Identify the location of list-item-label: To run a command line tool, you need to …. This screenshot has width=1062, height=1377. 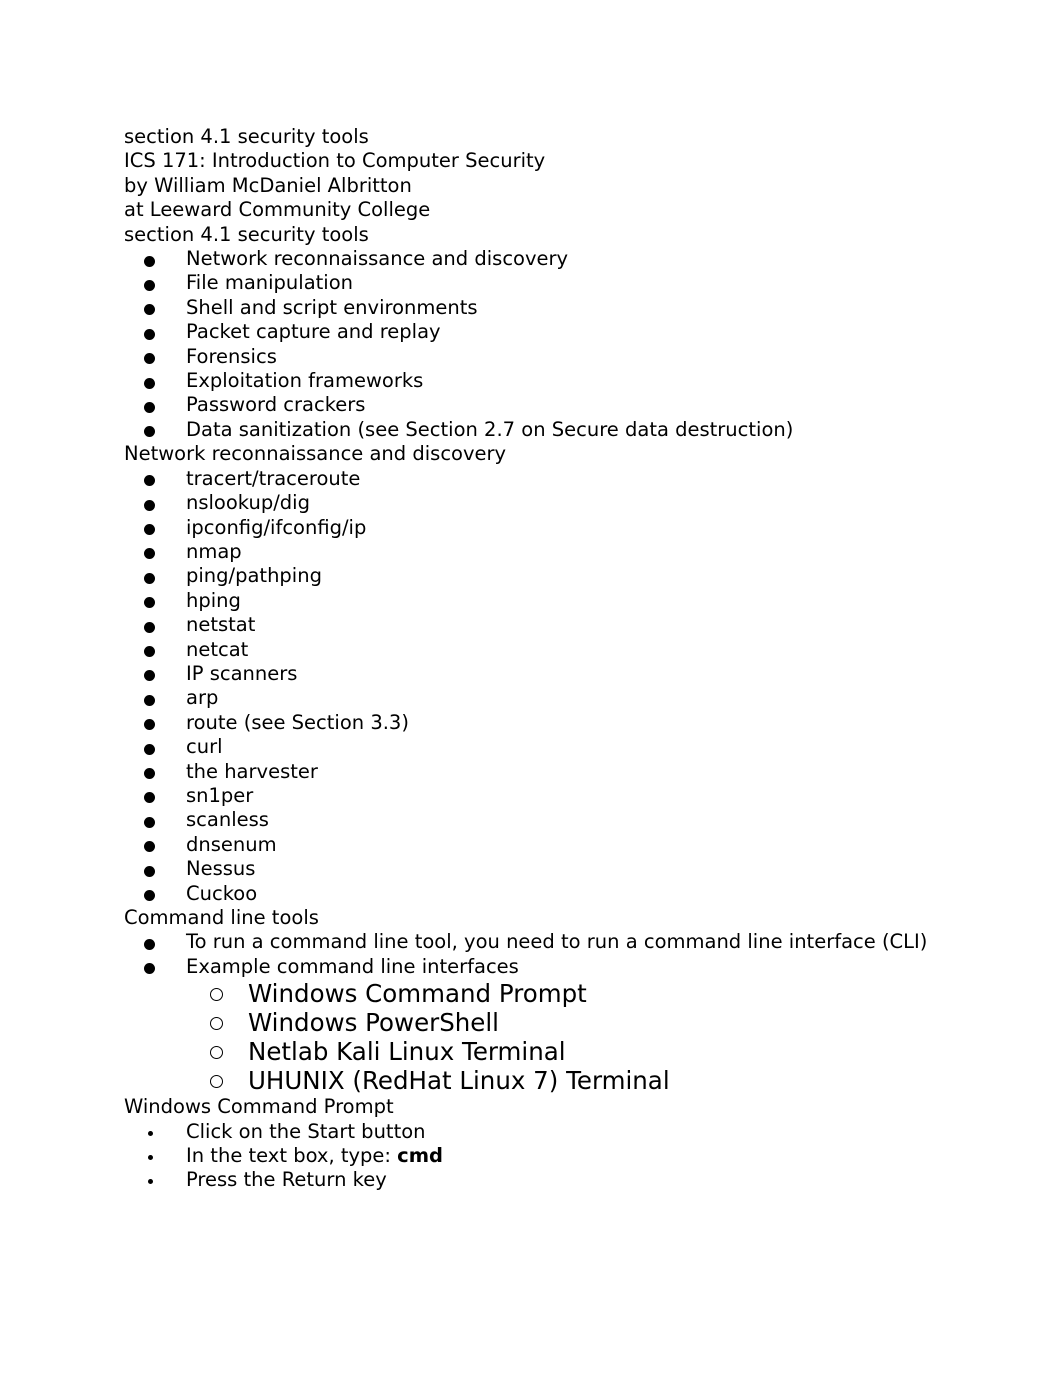
(557, 942).